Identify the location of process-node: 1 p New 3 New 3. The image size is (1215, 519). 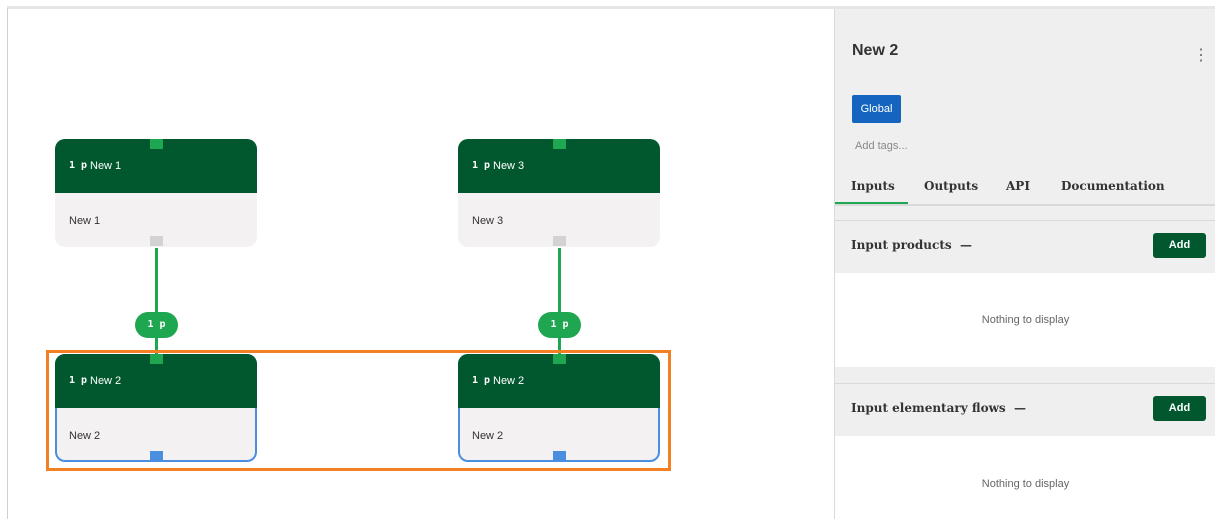
(559, 193).